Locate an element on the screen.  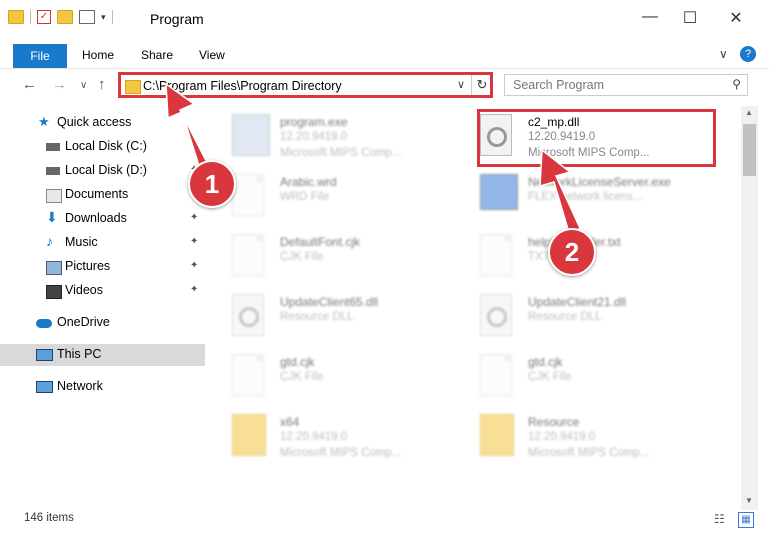
callout-2: 2 is located at coordinates (572, 252).